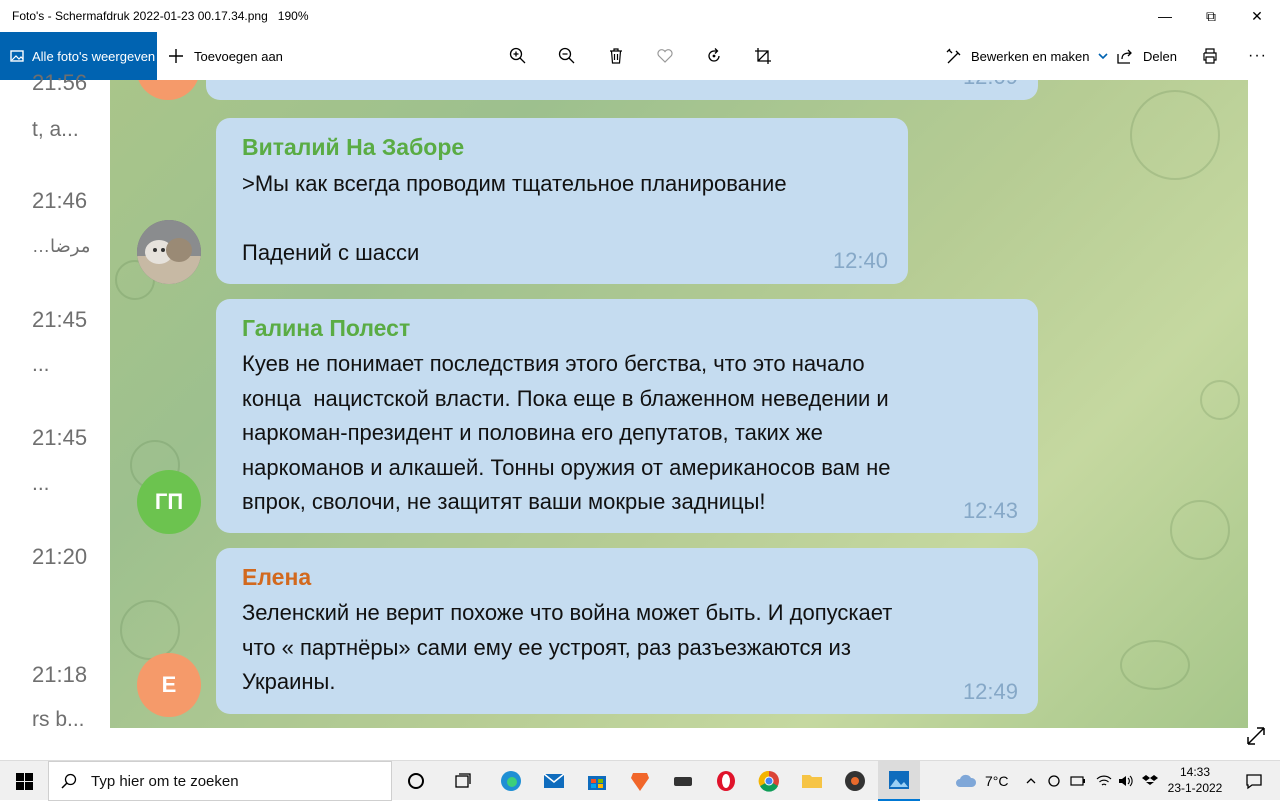  What do you see at coordinates (899, 781) in the screenshot?
I see `taskbar-photos` at bounding box center [899, 781].